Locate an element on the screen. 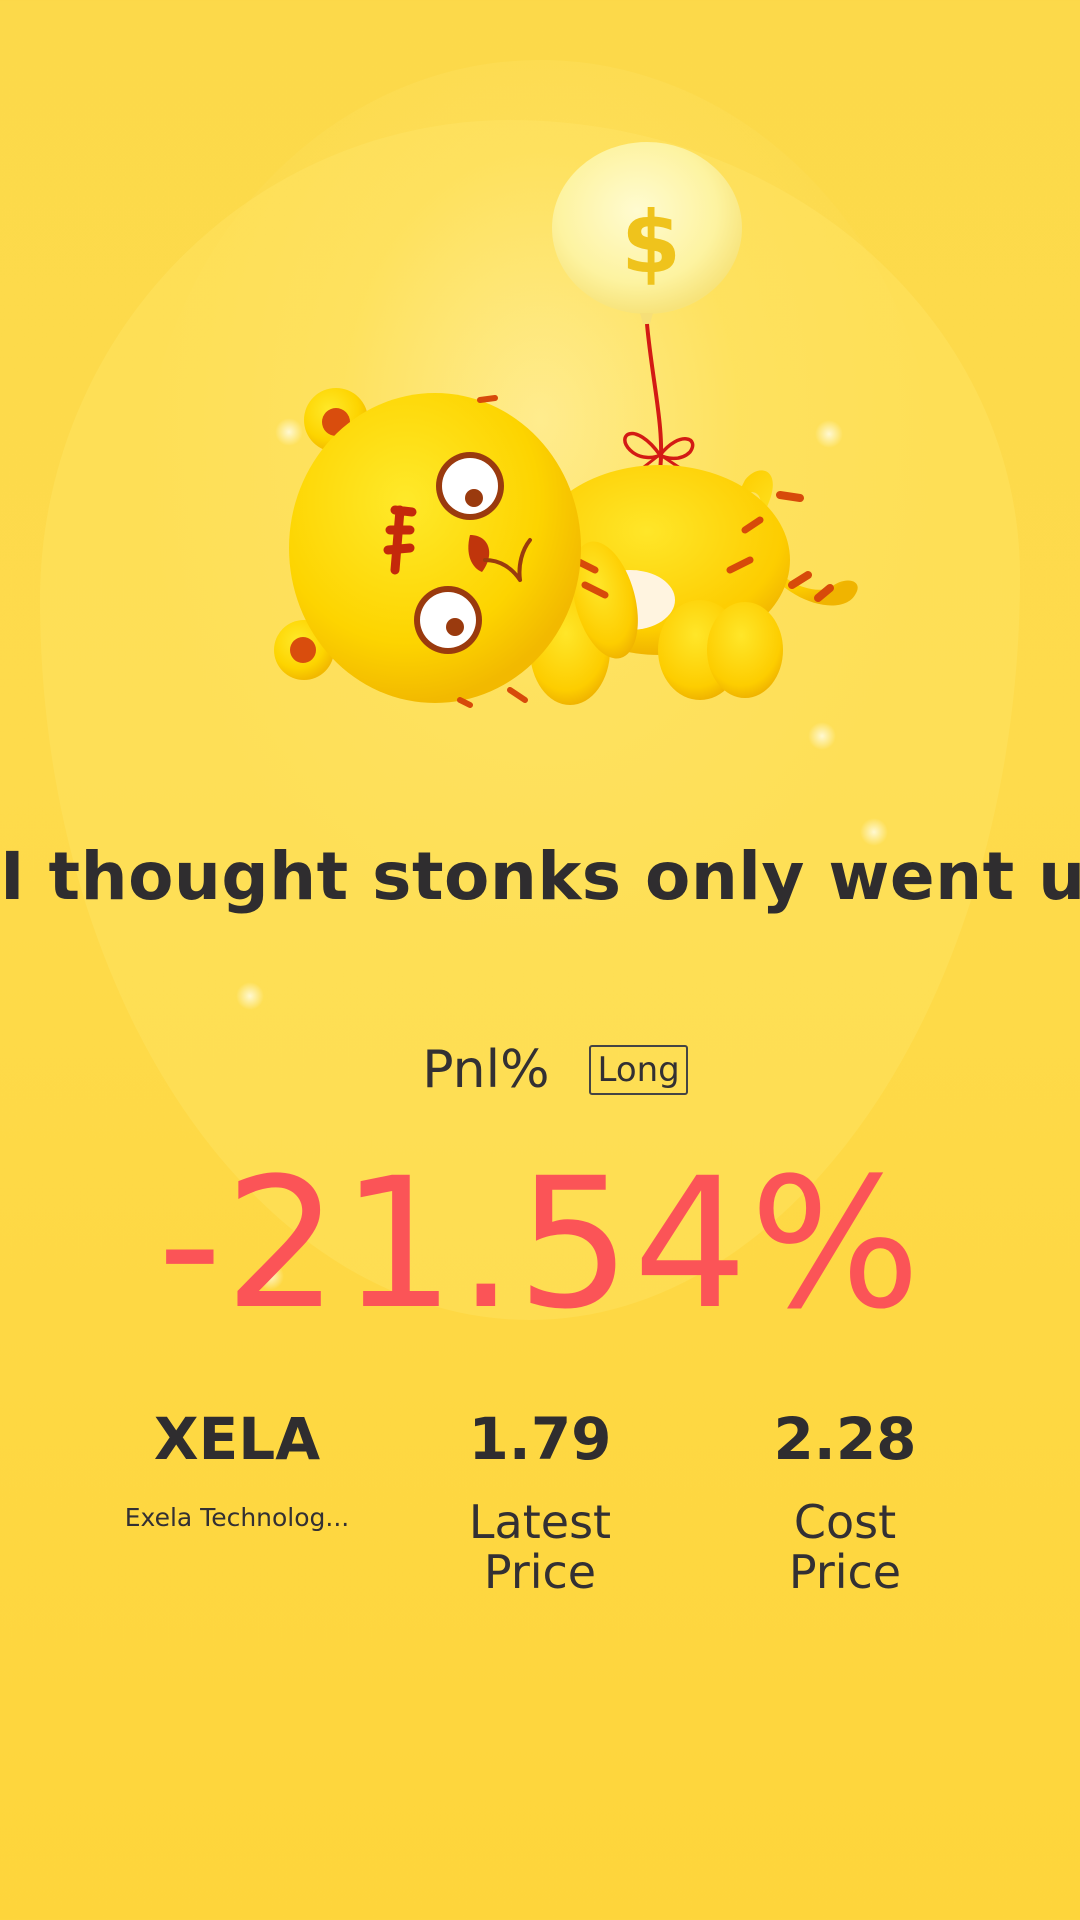  latest-price-stat: 1.79 Latest Price is located at coordinates (540, 1501).